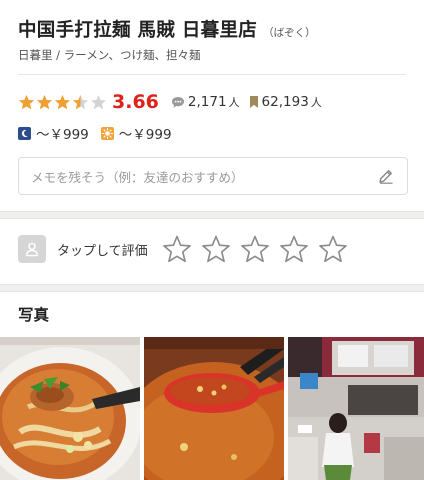 The image size is (424, 480). Describe the element at coordinates (234, 102) in the screenshot. I see `reviews-unit: 人` at that location.